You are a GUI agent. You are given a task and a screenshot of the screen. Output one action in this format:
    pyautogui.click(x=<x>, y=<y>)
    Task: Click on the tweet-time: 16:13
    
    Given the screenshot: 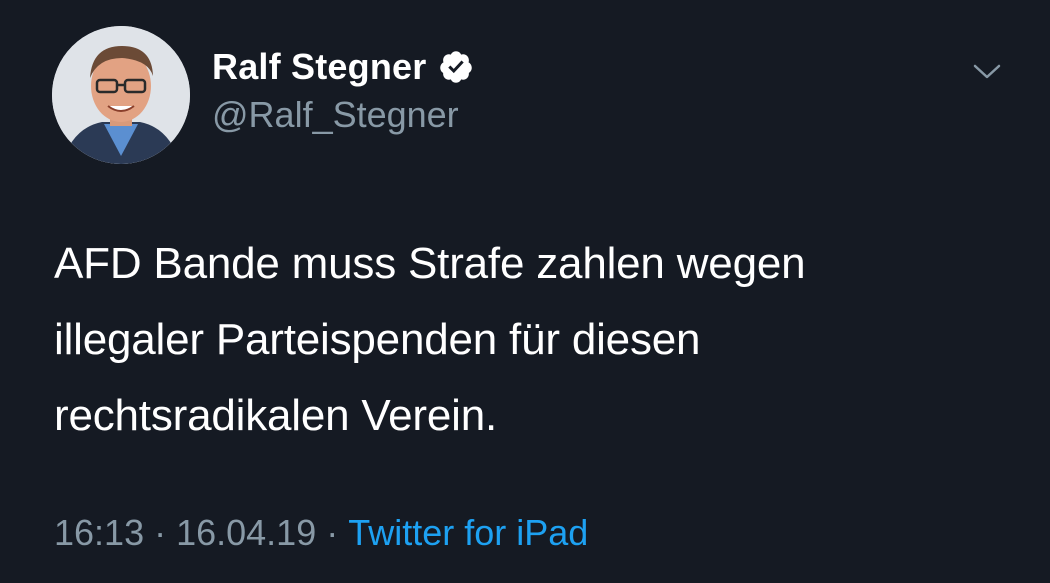 What is the action you would take?
    pyautogui.click(x=99, y=532)
    